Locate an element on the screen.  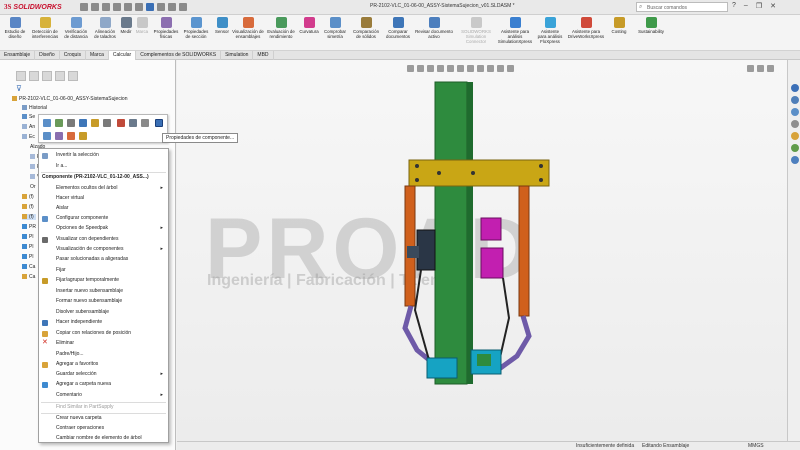
open-part-icon is located at coordinates (59, 123).